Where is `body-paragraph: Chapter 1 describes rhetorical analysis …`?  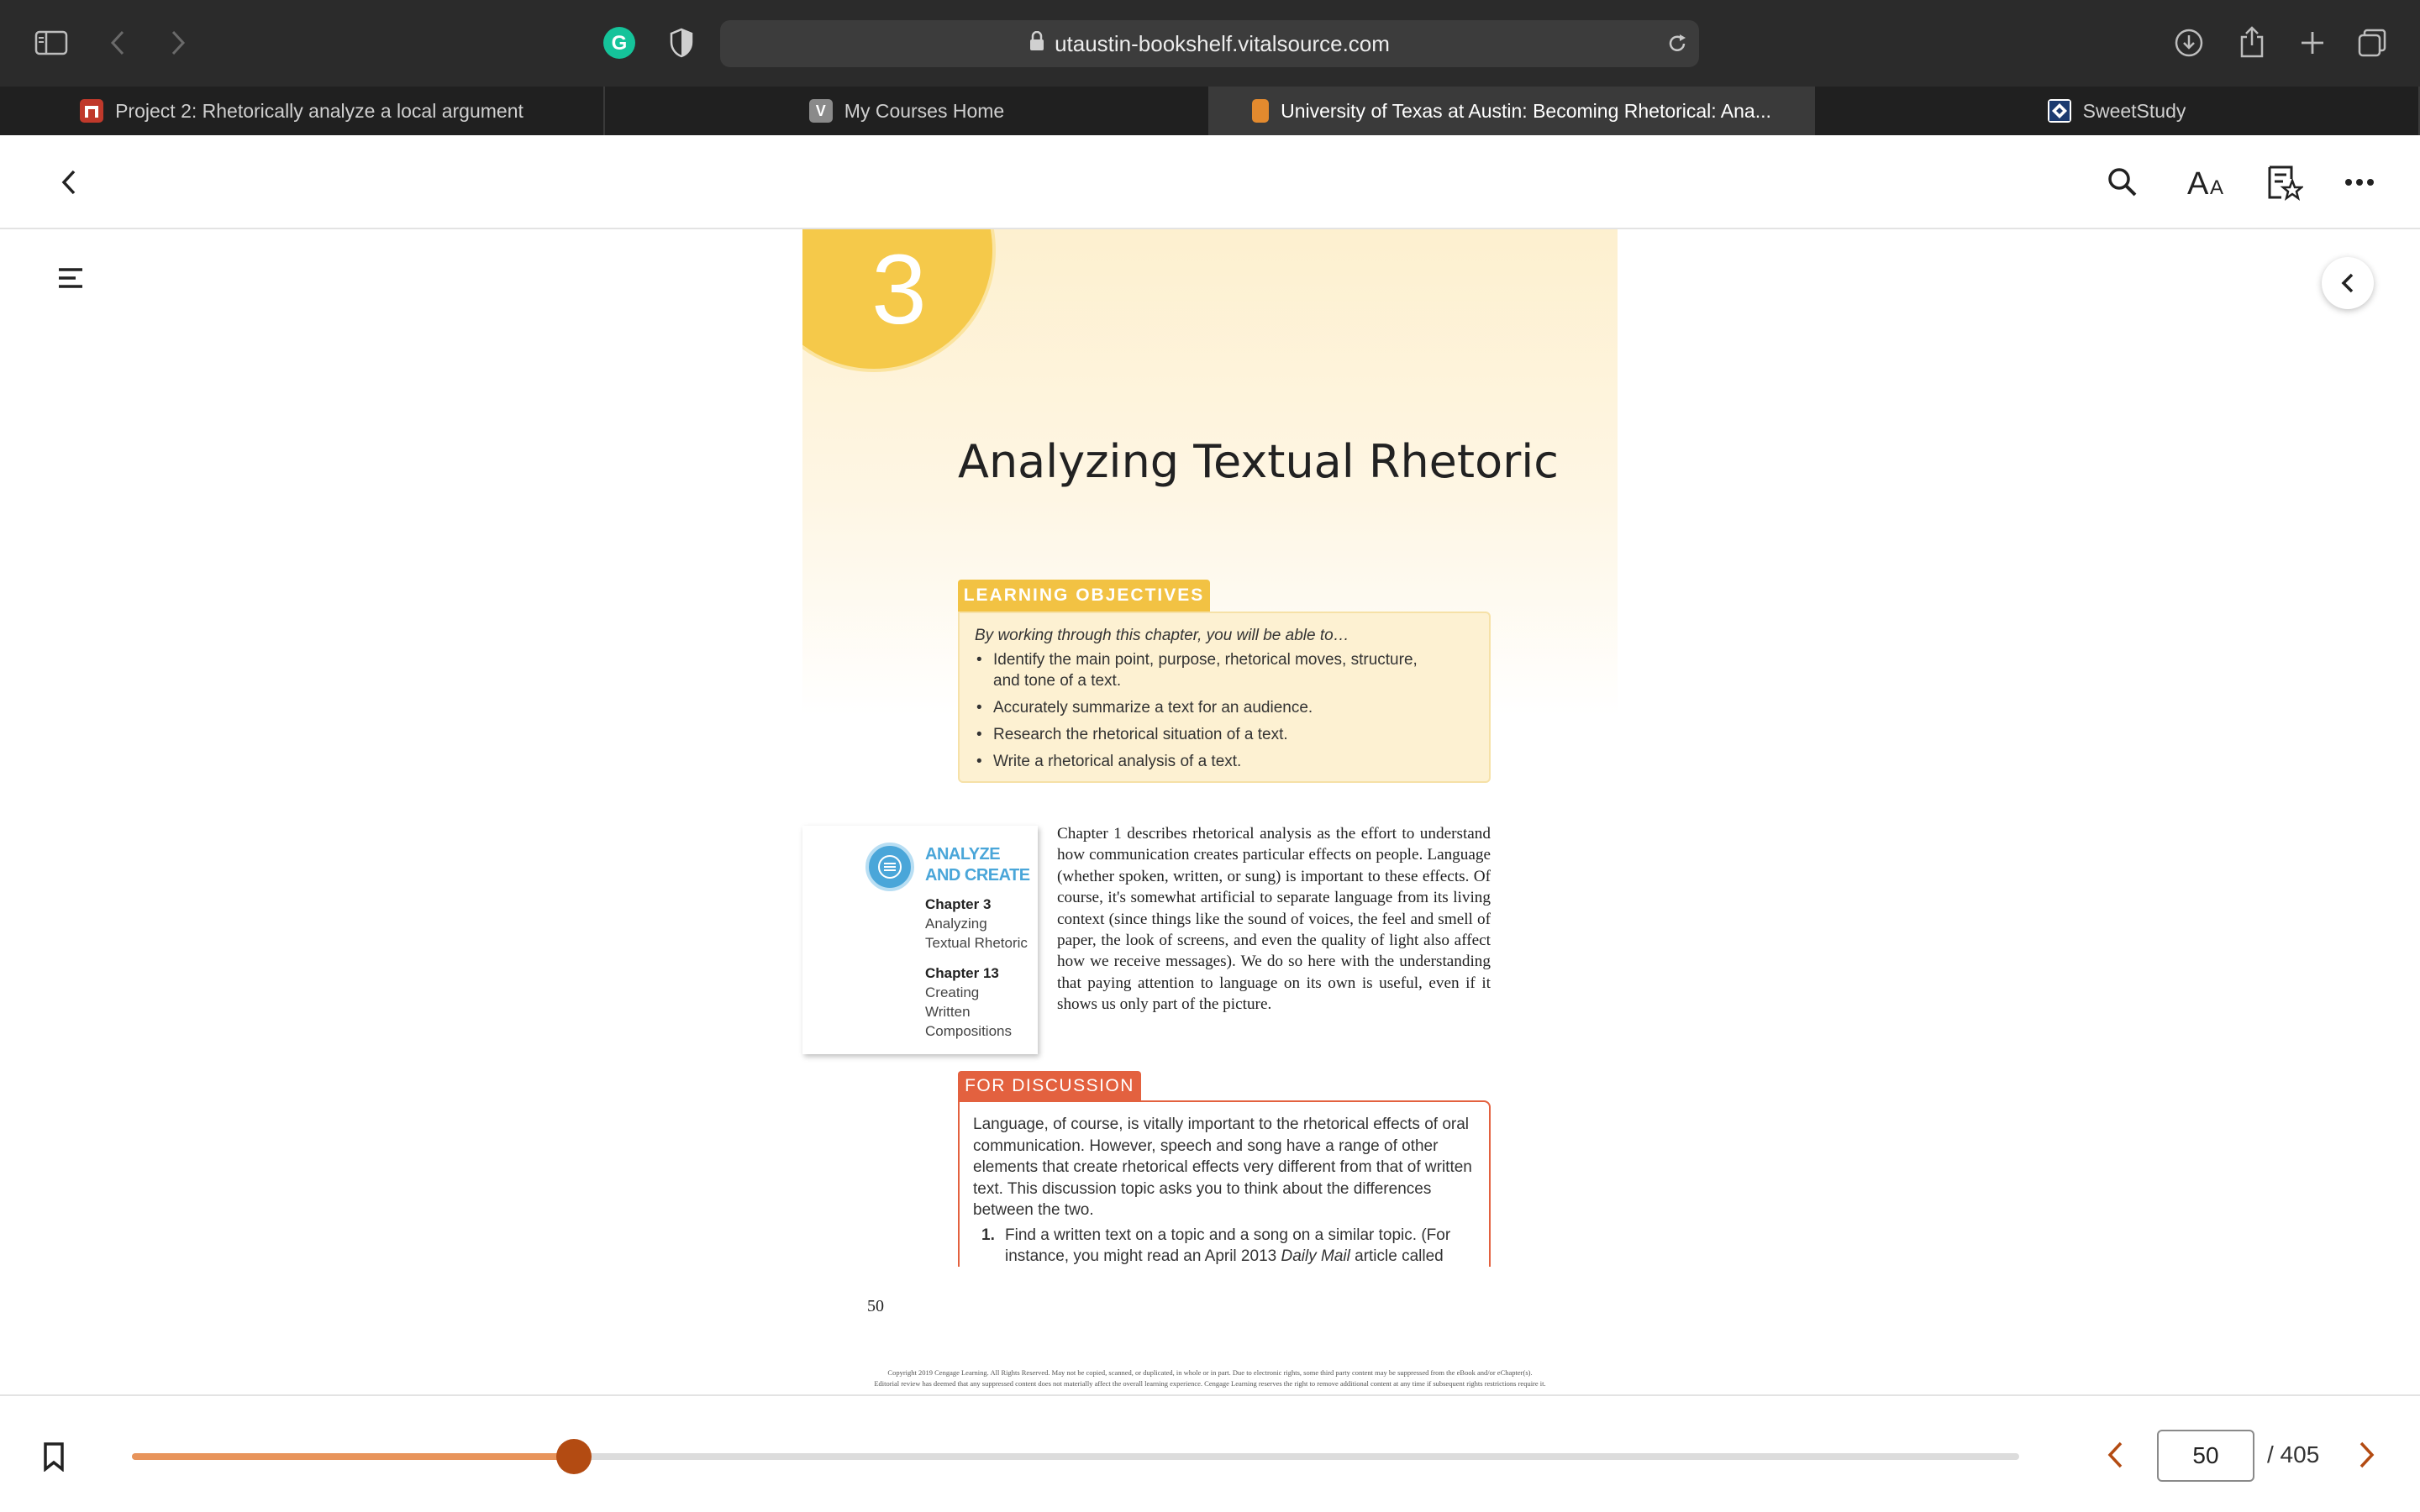
body-paragraph: Chapter 1 describes rhetorical analysis … is located at coordinates (1274, 919).